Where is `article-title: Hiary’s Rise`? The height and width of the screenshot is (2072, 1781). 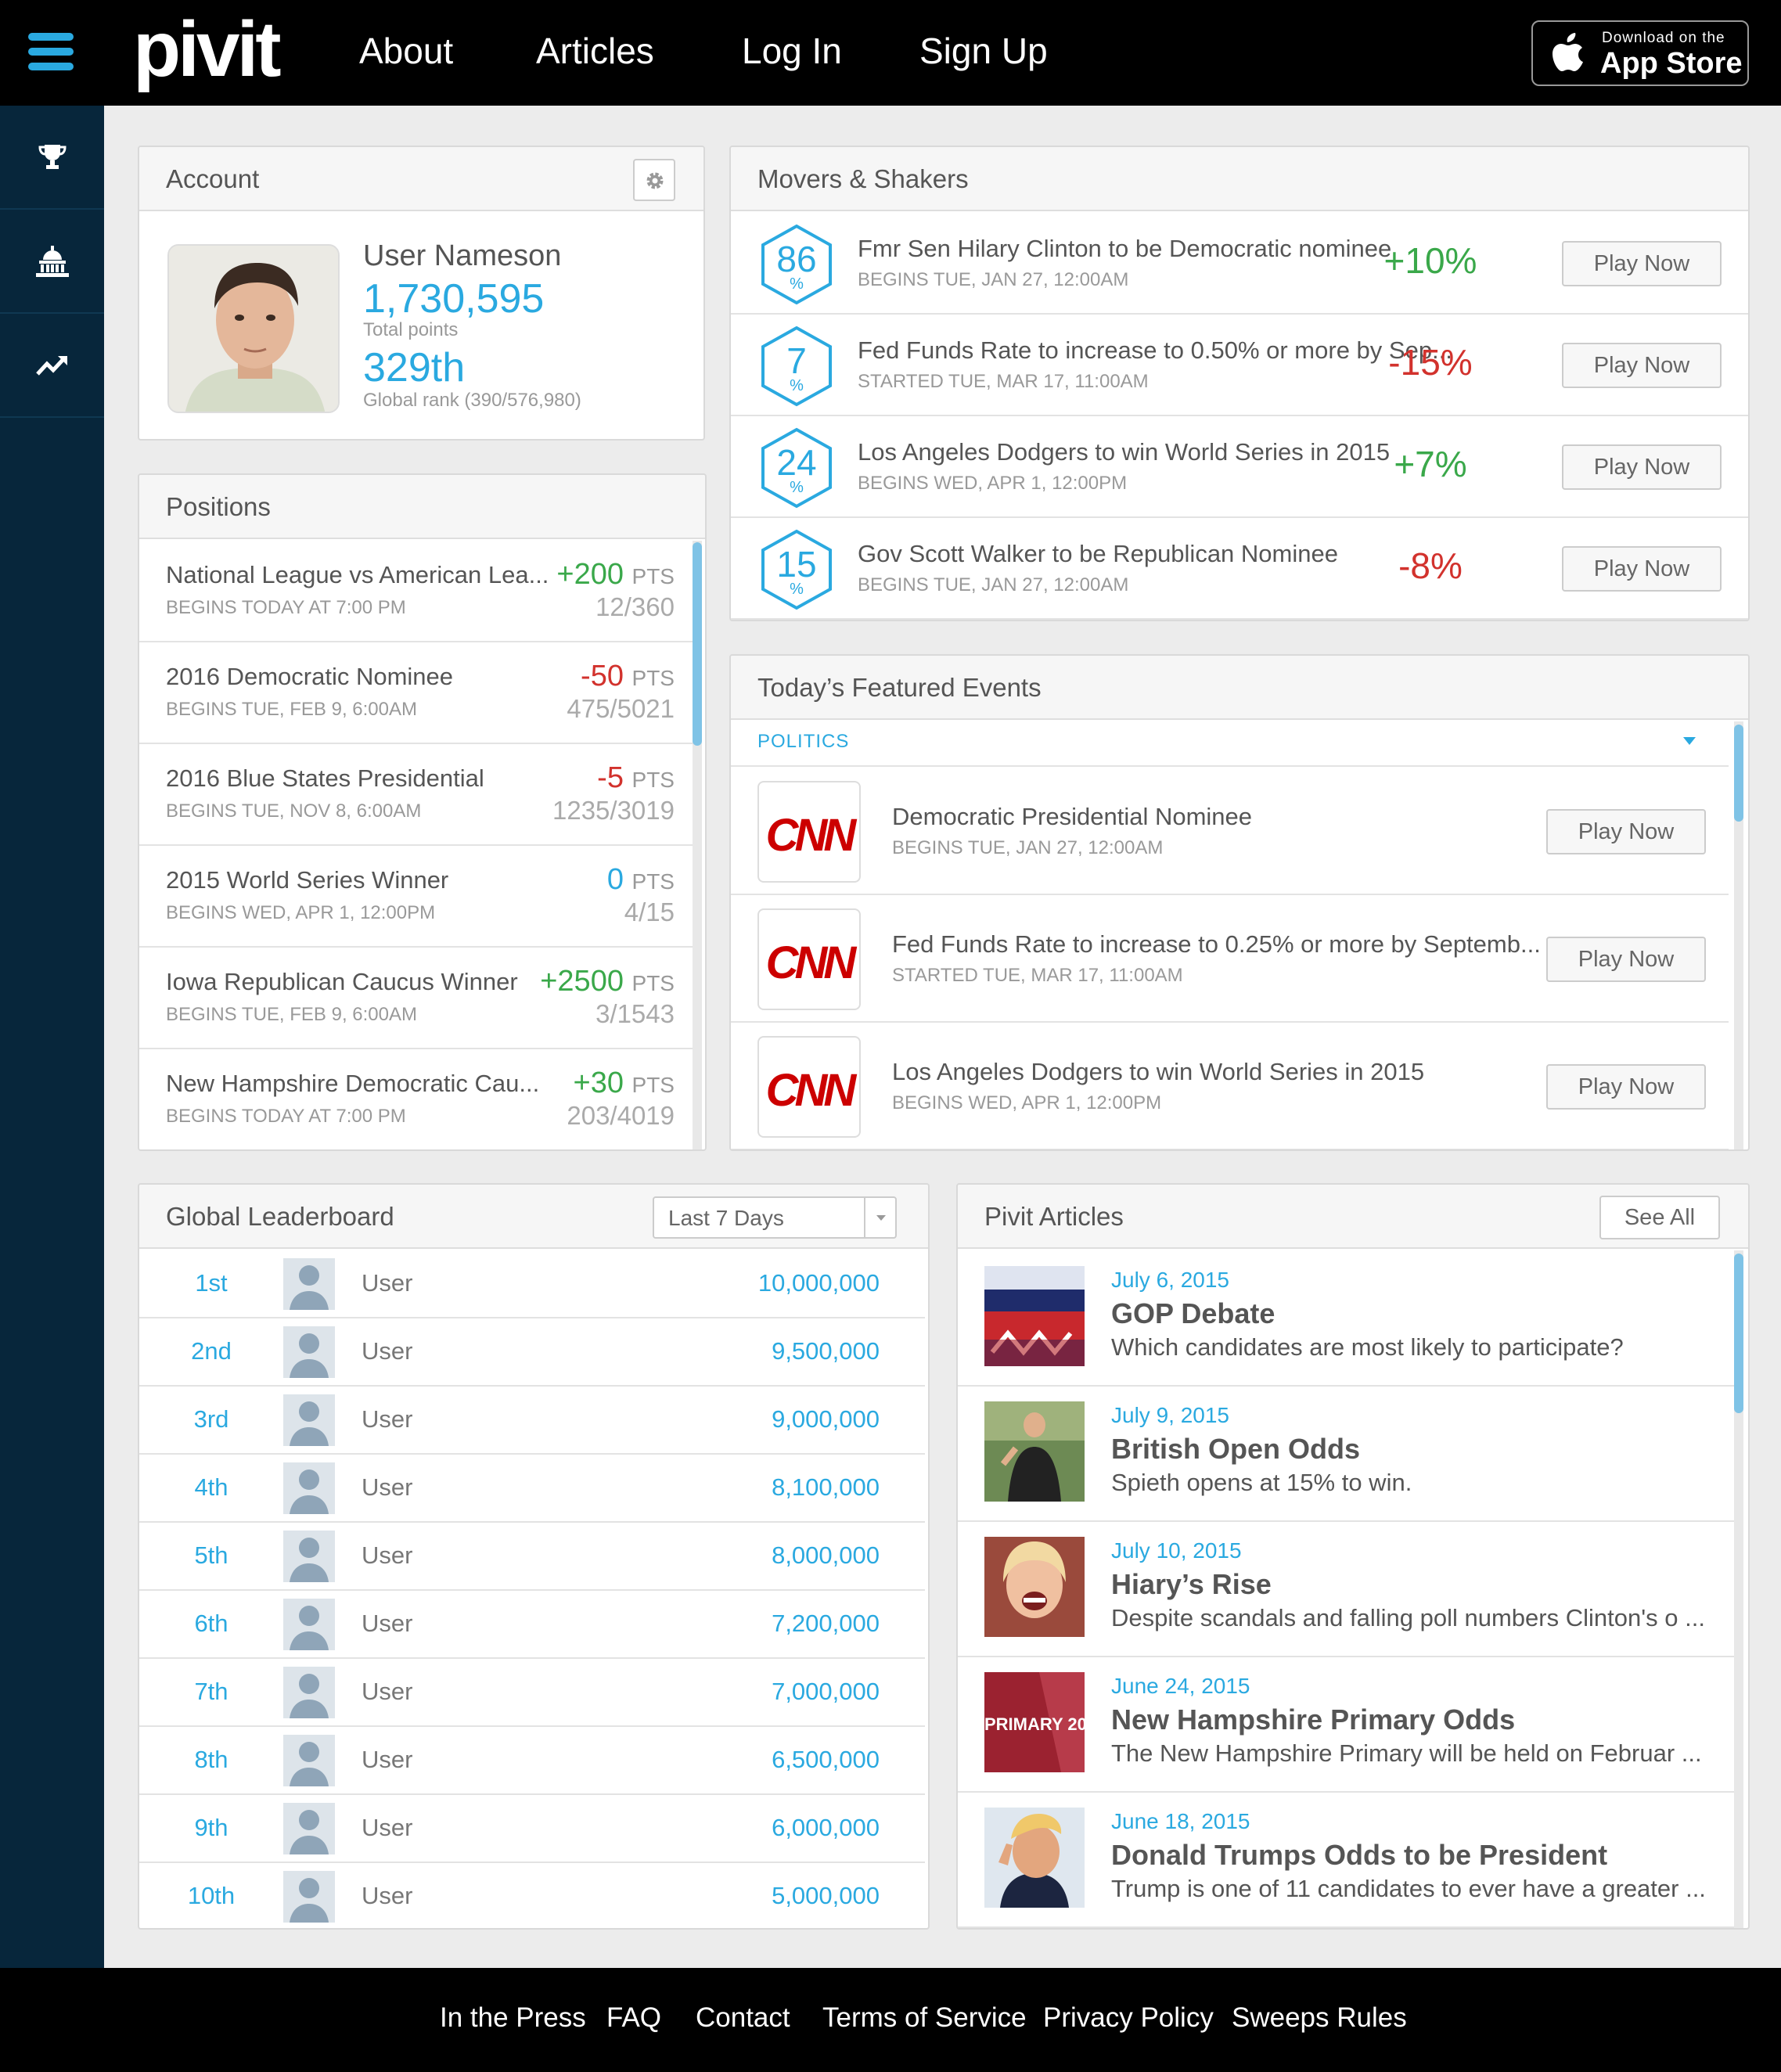
article-title: Hiary’s Rise is located at coordinates (1191, 1585).